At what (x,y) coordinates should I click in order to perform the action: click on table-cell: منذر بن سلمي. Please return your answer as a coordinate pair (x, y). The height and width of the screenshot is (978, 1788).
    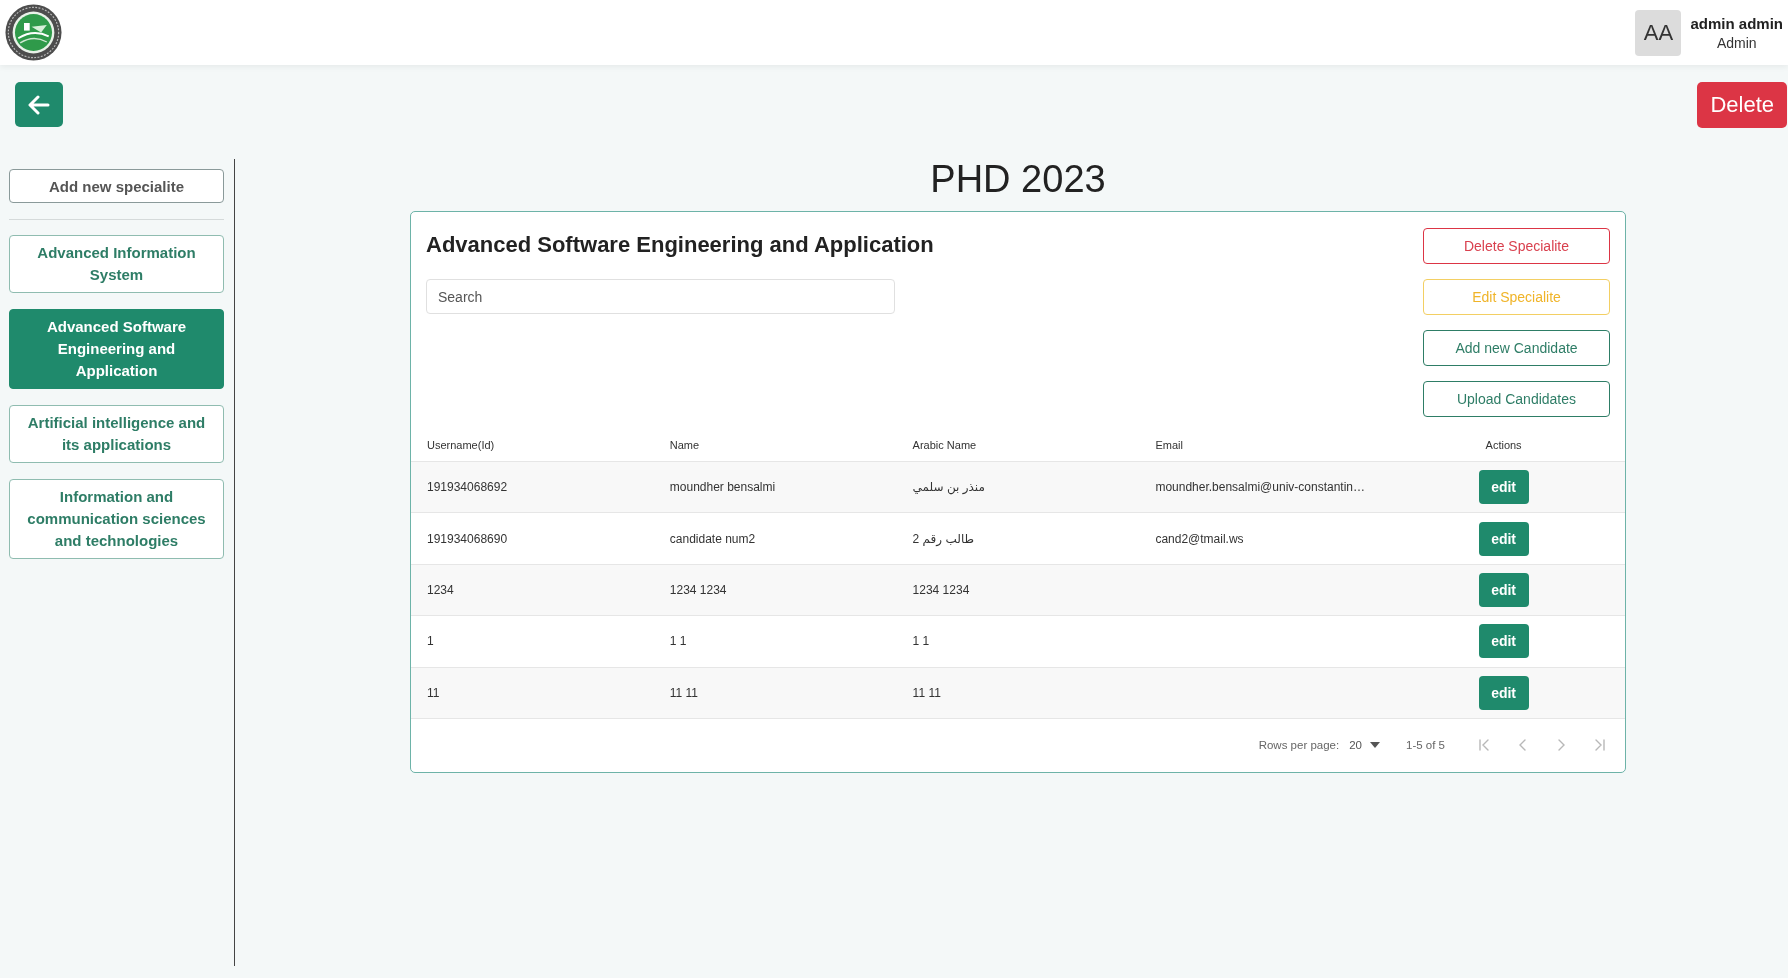
    Looking at the image, I should click on (948, 487).